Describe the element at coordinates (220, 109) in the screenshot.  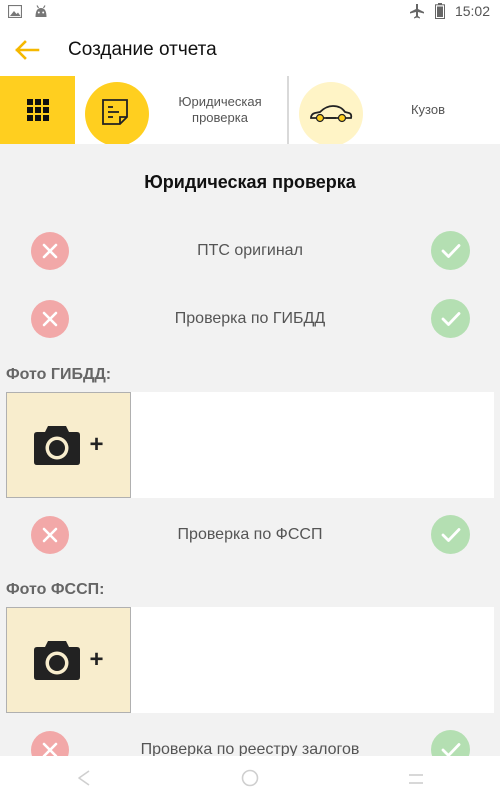
I see `tab-legal-label: Юридическая проверка` at that location.